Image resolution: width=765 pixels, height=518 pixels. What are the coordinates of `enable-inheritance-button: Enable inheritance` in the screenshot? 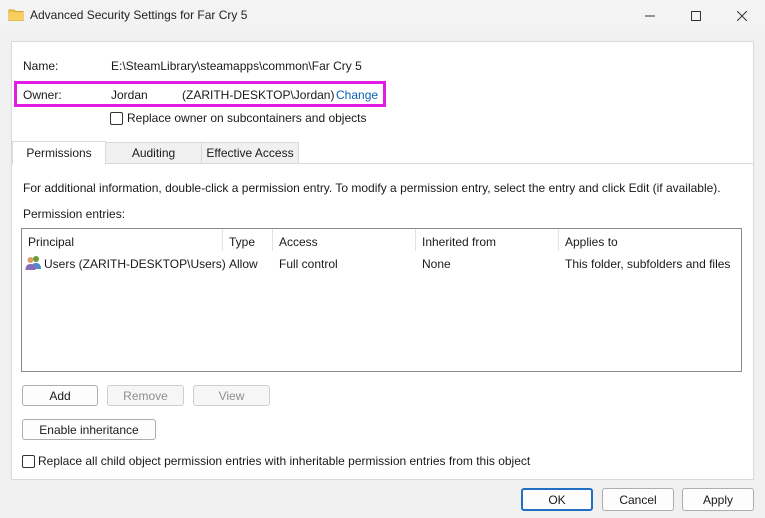 It's located at (89, 429).